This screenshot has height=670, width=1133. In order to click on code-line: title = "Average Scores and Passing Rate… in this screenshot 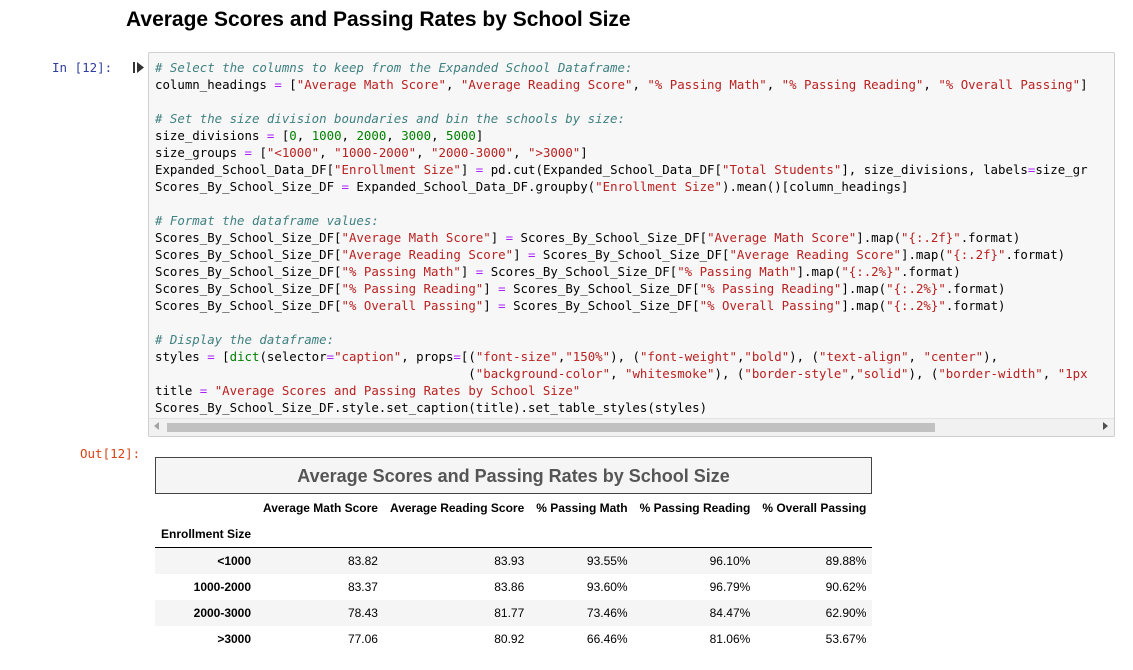, I will do `click(368, 390)`.